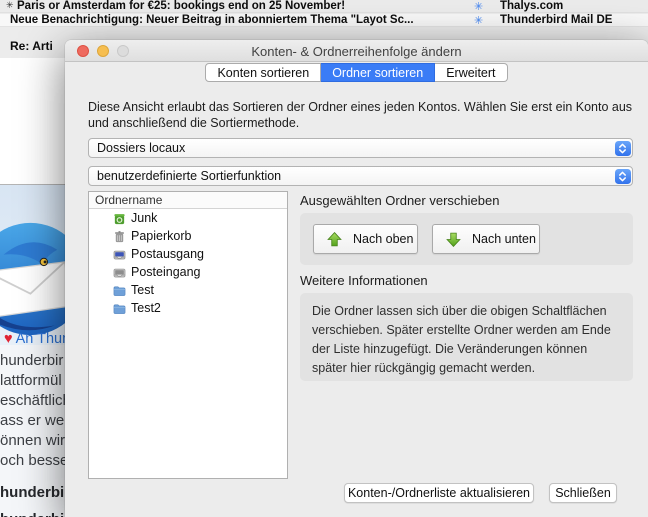 This screenshot has height=517, width=648. What do you see at coordinates (35, 514) in the screenshot?
I see `page-text-line: hunderbird` at bounding box center [35, 514].